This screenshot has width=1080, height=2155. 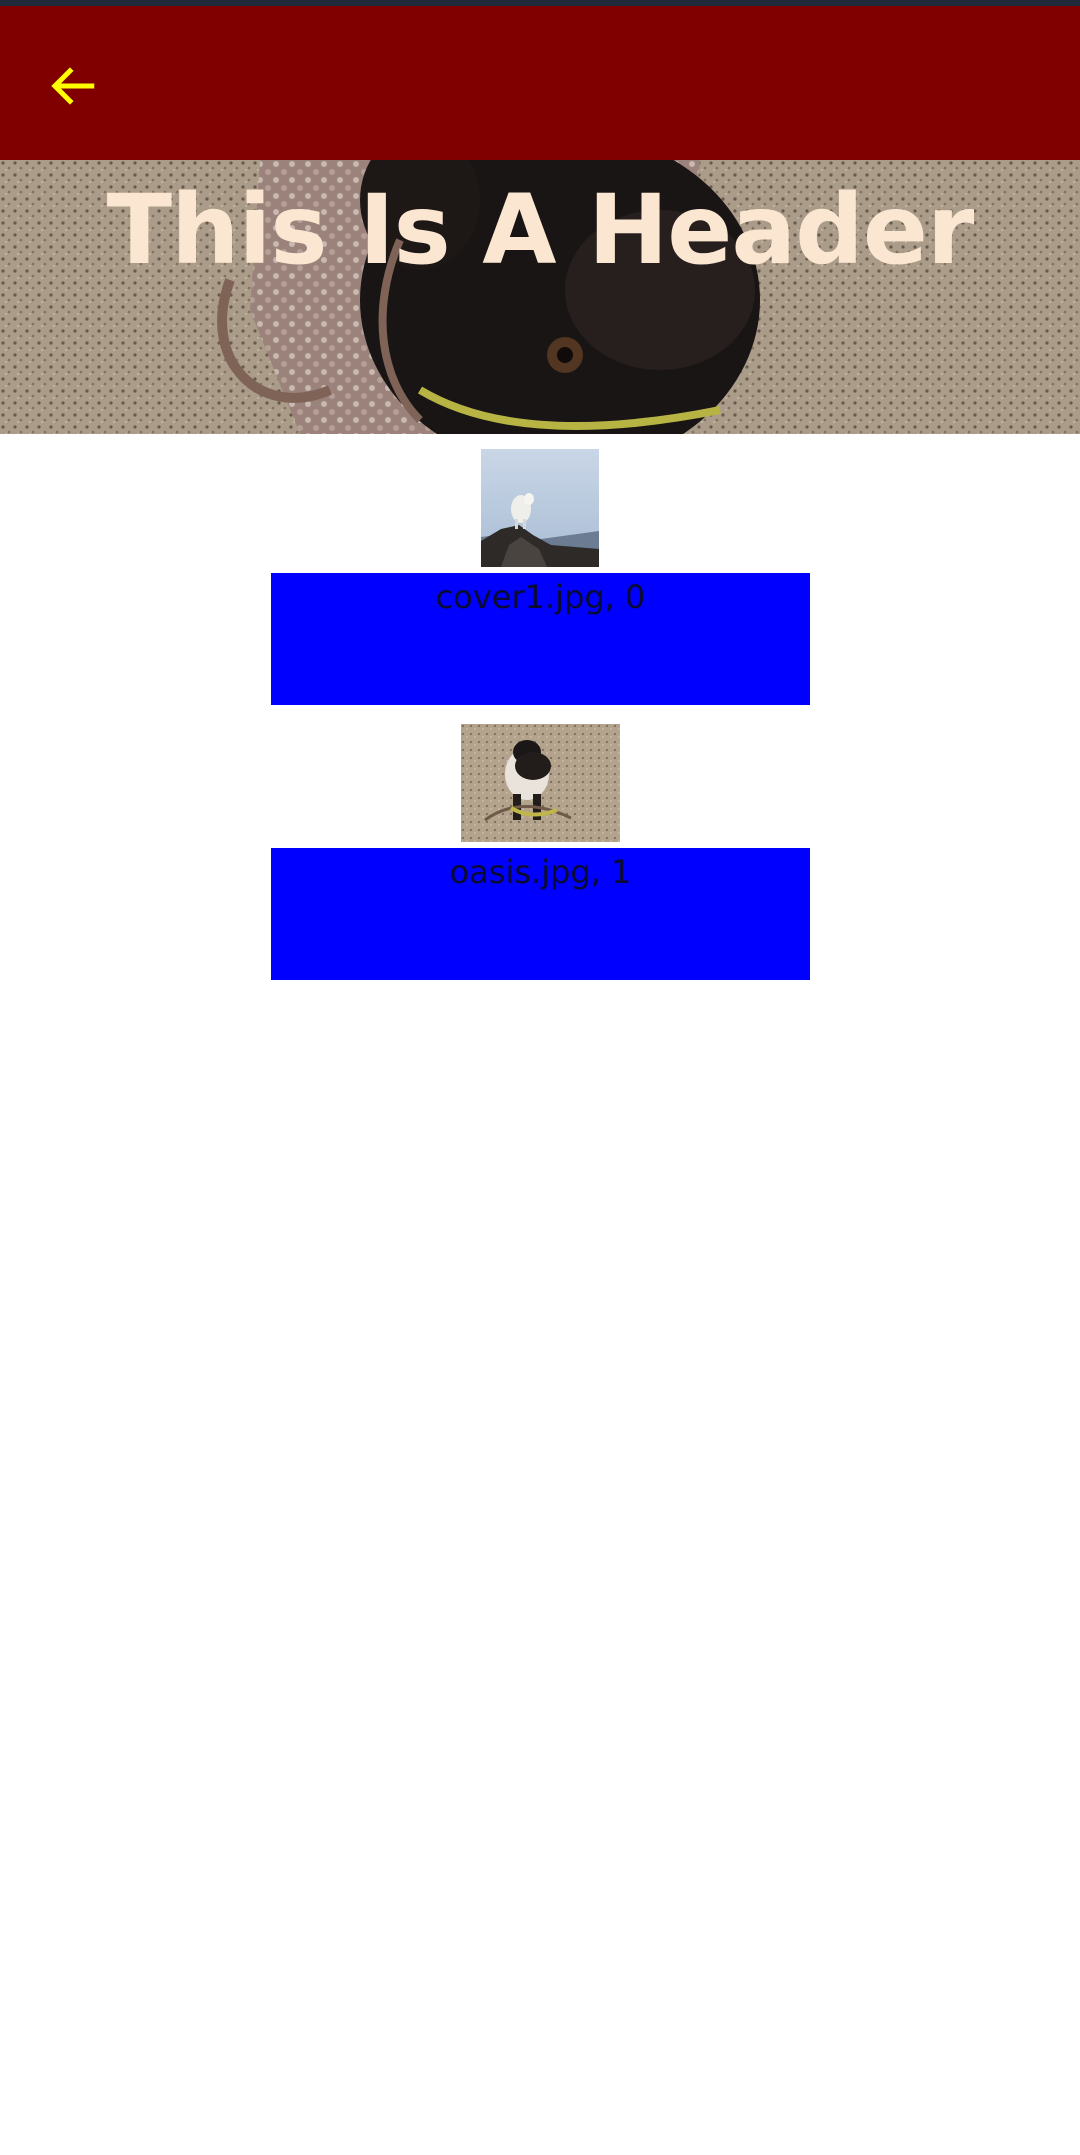 I want to click on caption-text: oasis.jpg, 1, so click(x=540, y=872).